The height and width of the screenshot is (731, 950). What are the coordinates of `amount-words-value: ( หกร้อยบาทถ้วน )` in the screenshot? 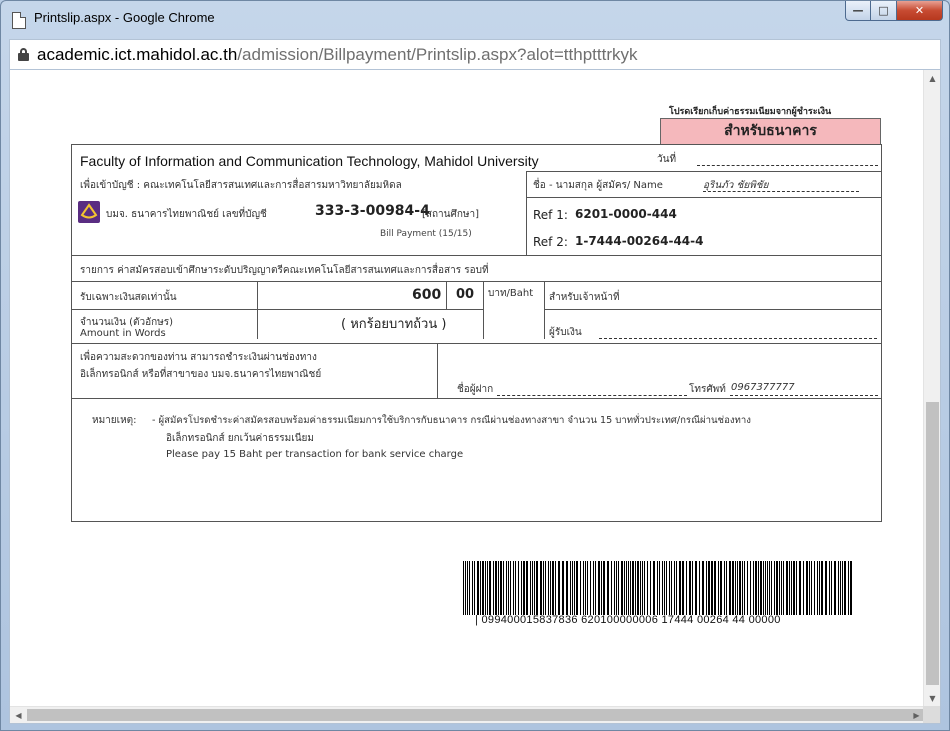 It's located at (394, 324).